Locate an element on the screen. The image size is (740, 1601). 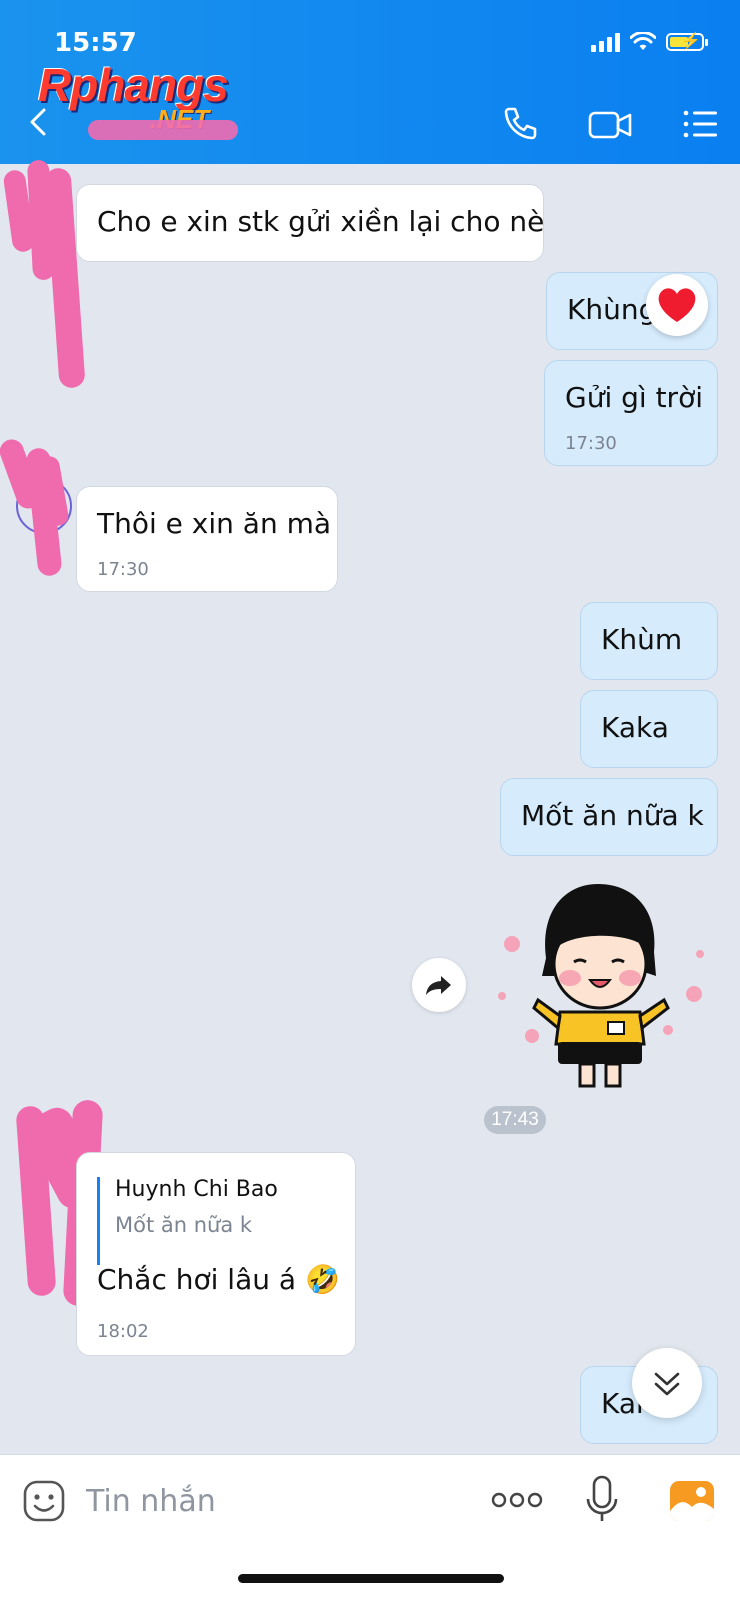
wifi-icon is located at coordinates (643, 41).